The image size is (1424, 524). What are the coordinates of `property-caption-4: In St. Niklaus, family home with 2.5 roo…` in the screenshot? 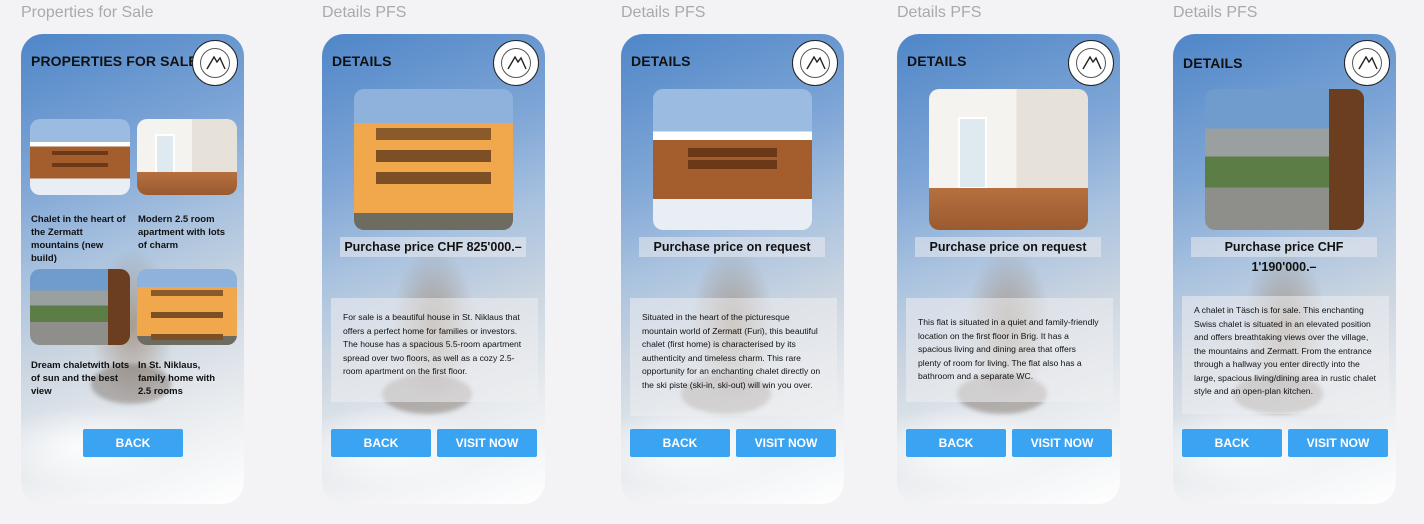 It's located at (184, 378).